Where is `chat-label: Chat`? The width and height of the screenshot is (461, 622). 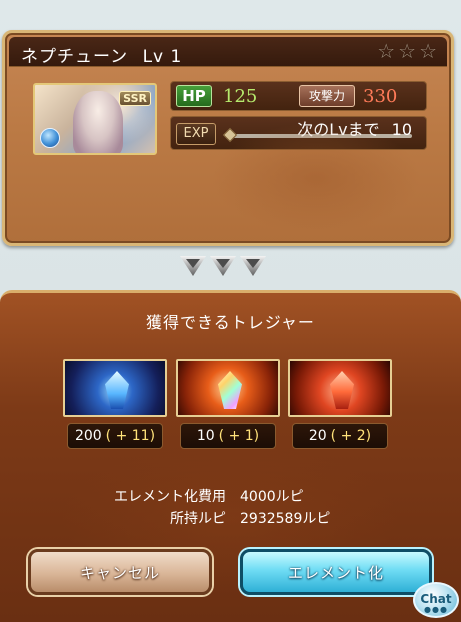
chat-label: Chat is located at coordinates (436, 599).